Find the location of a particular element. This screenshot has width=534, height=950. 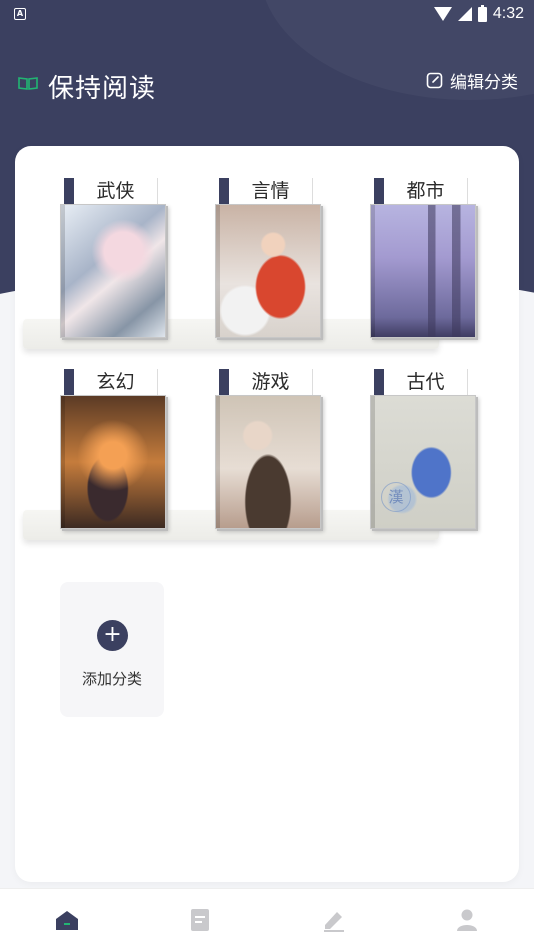

category-book-dushi: 都市 is located at coordinates (425, 242).